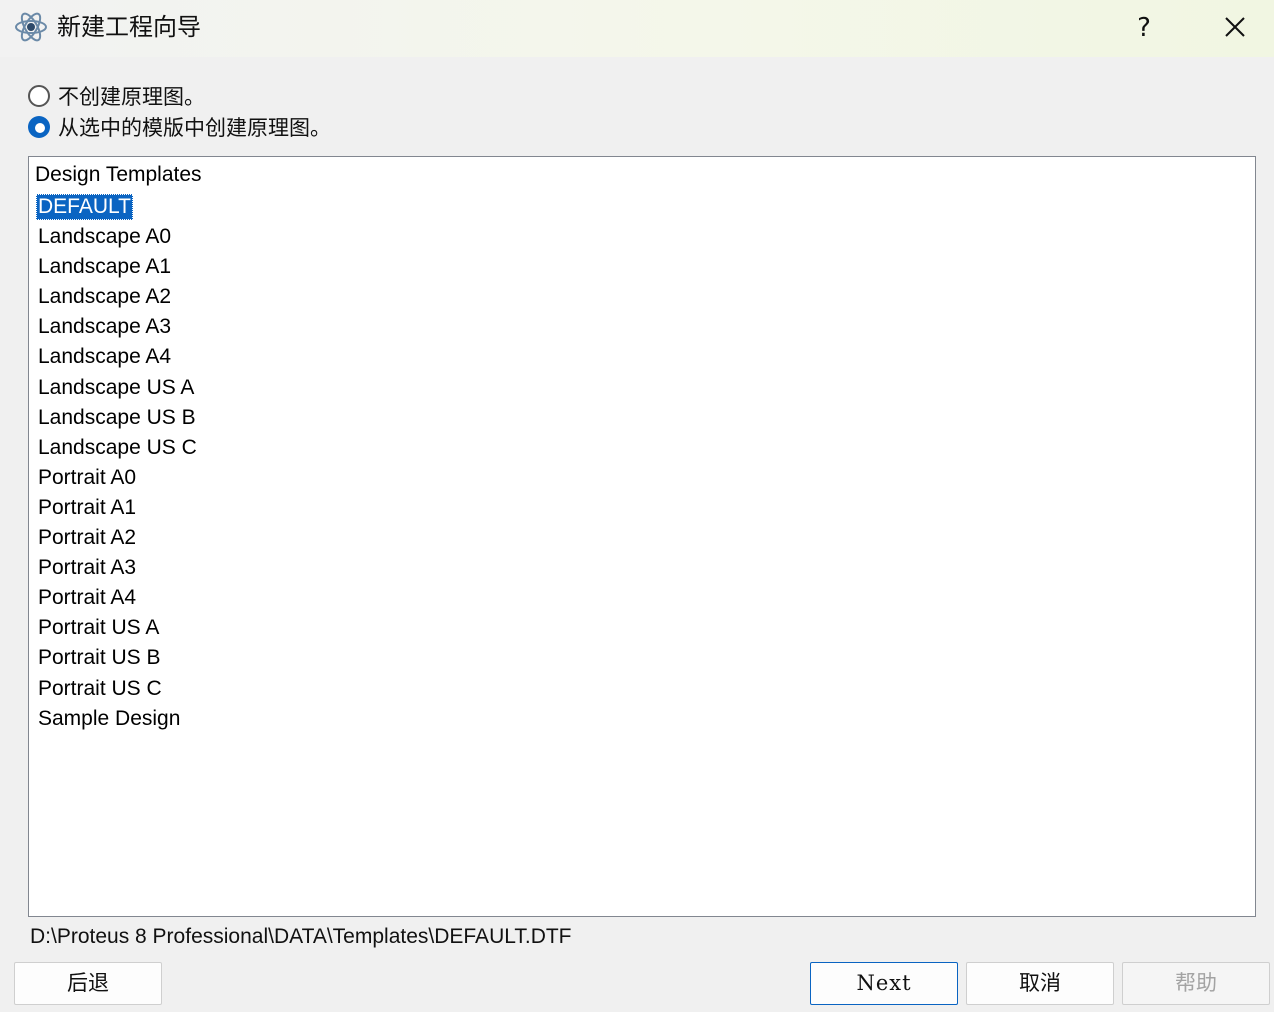  What do you see at coordinates (39, 96) in the screenshot?
I see `radio-button-unchecked` at bounding box center [39, 96].